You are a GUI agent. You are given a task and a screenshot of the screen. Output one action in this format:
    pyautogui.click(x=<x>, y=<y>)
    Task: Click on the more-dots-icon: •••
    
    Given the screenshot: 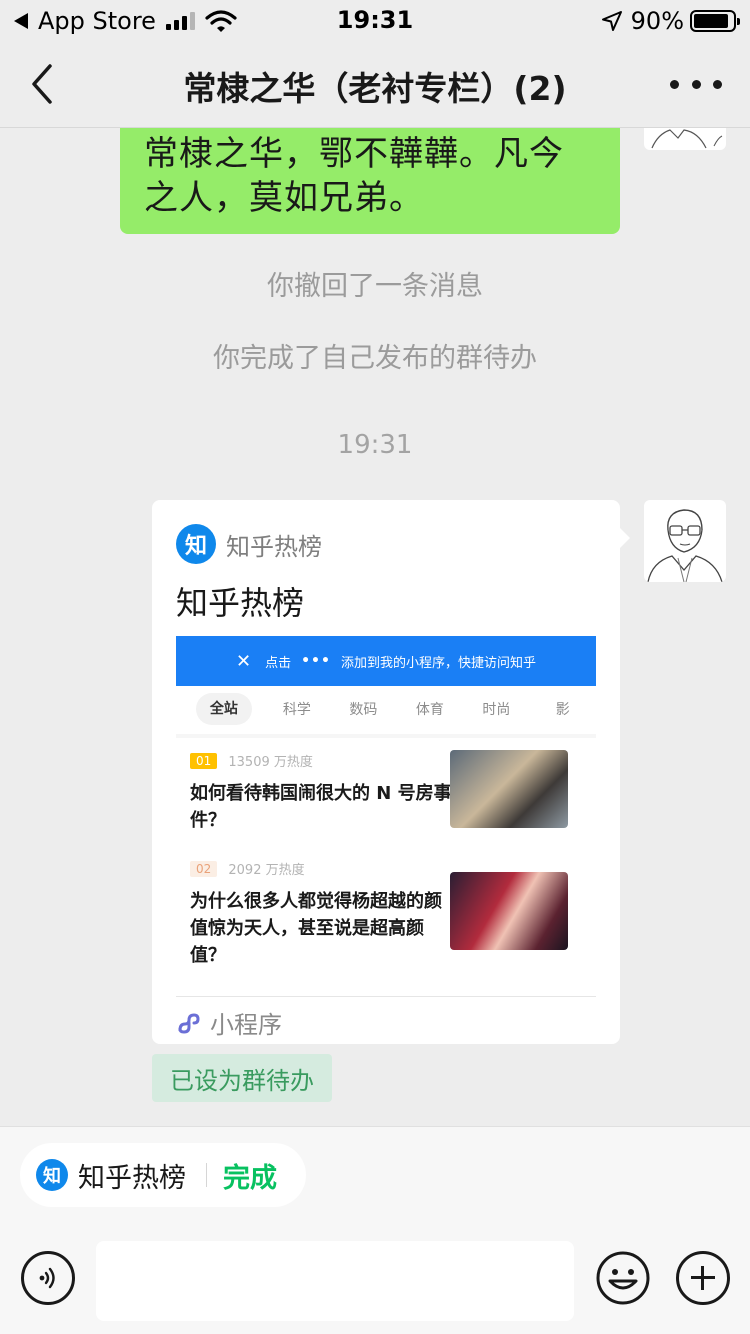 What is the action you would take?
    pyautogui.click(x=316, y=661)
    